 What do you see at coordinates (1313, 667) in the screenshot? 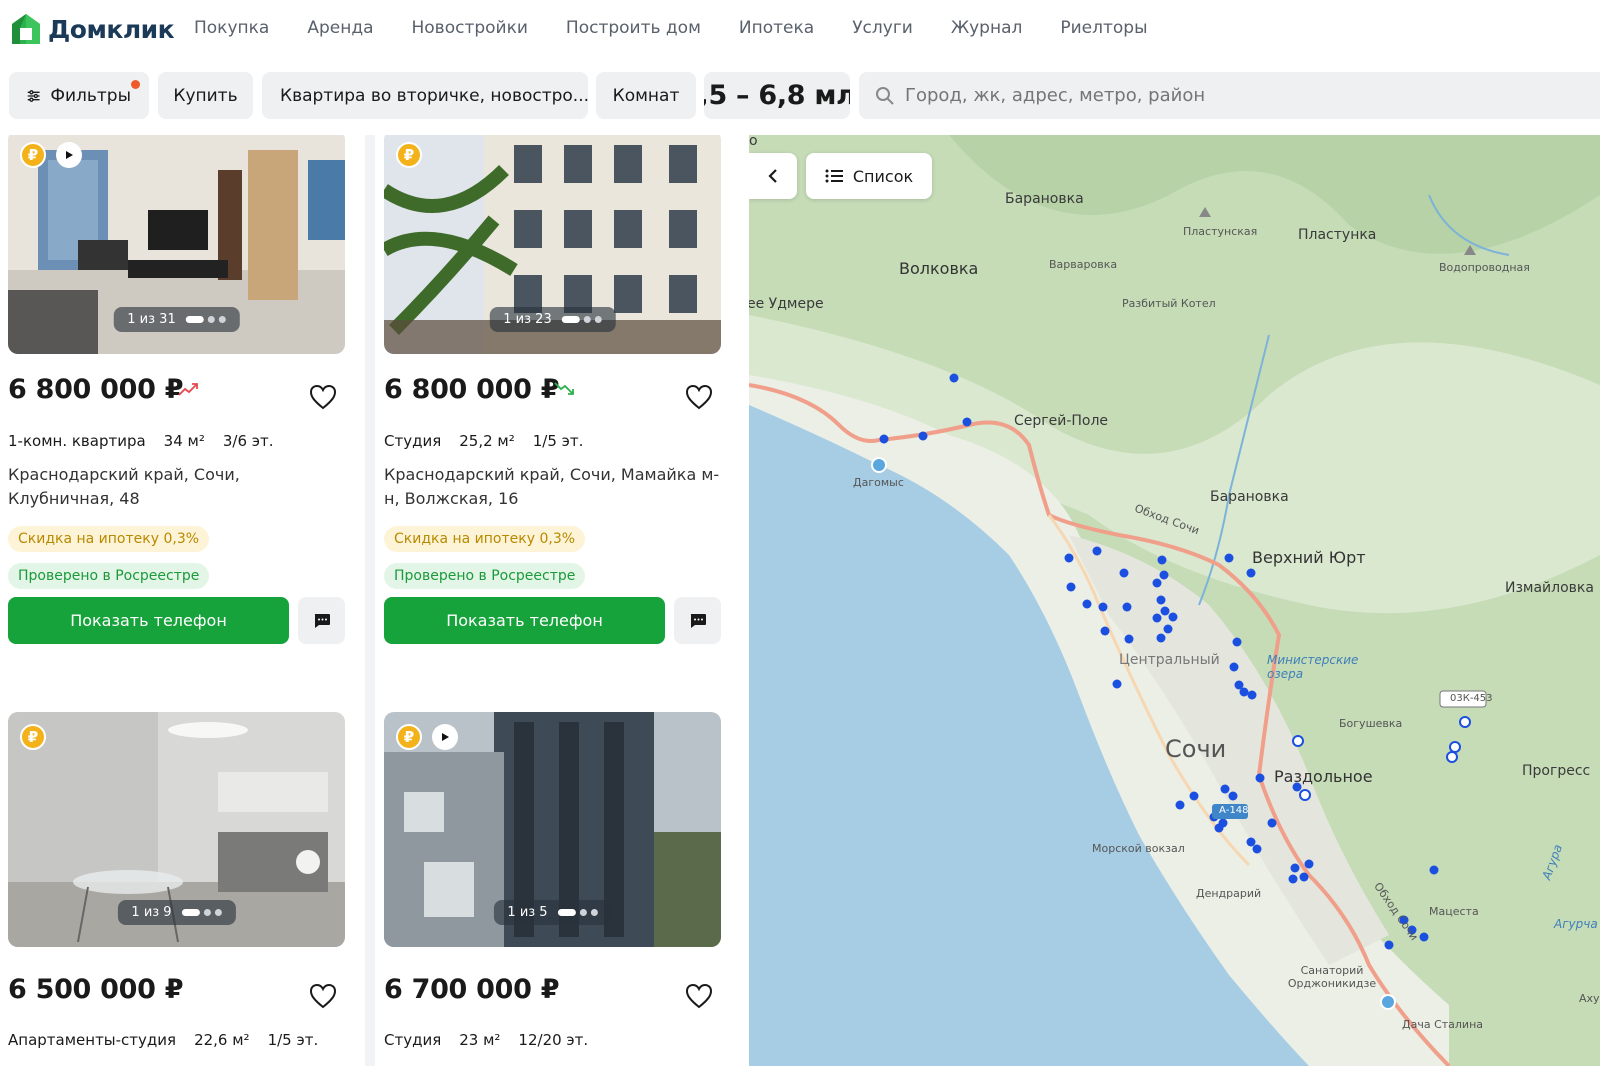
I see `map-lake-label: Министерские озера` at bounding box center [1313, 667].